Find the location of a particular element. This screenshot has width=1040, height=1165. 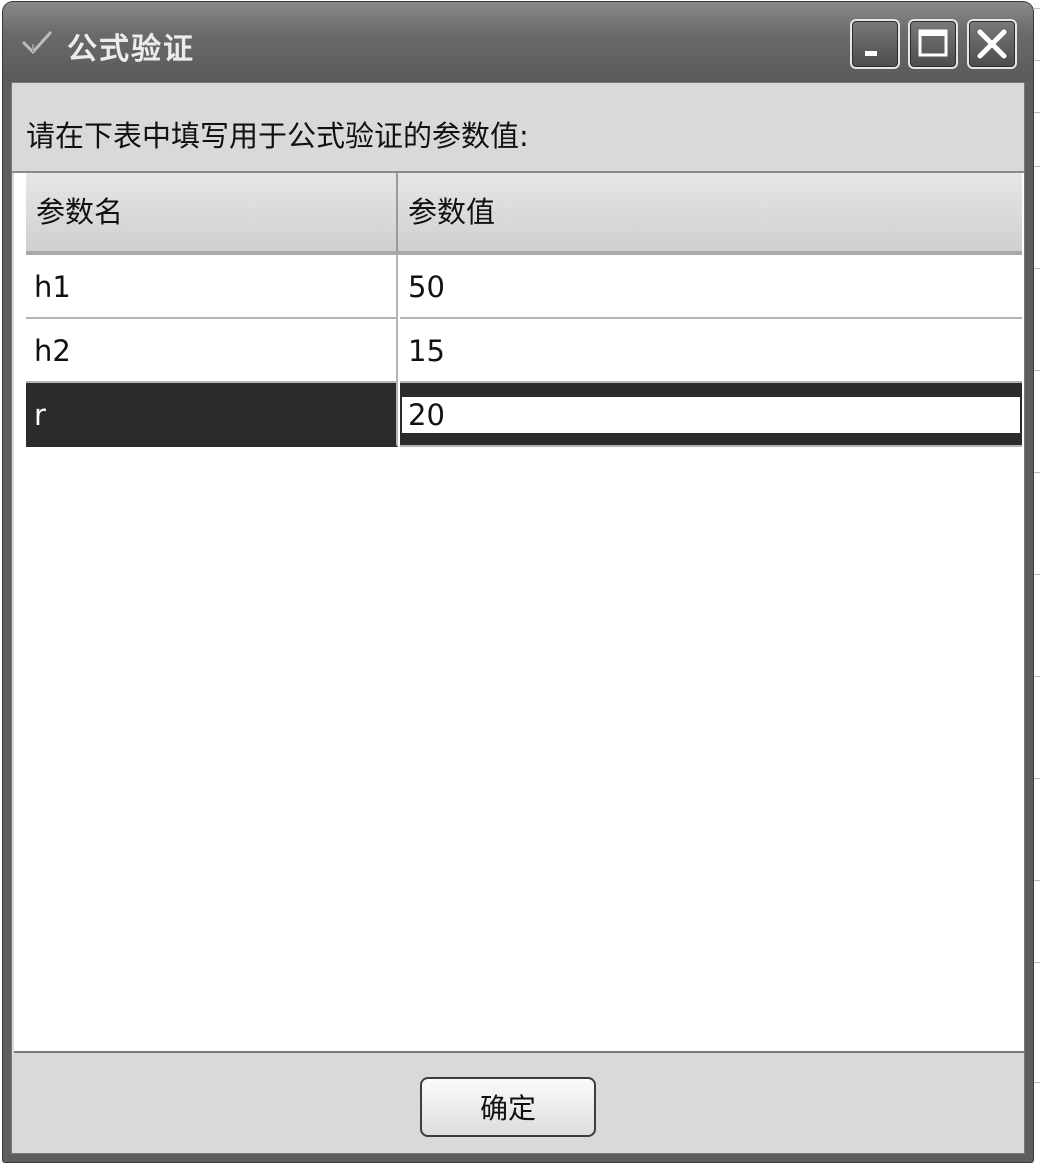

param-value-editor is located at coordinates (711, 415).